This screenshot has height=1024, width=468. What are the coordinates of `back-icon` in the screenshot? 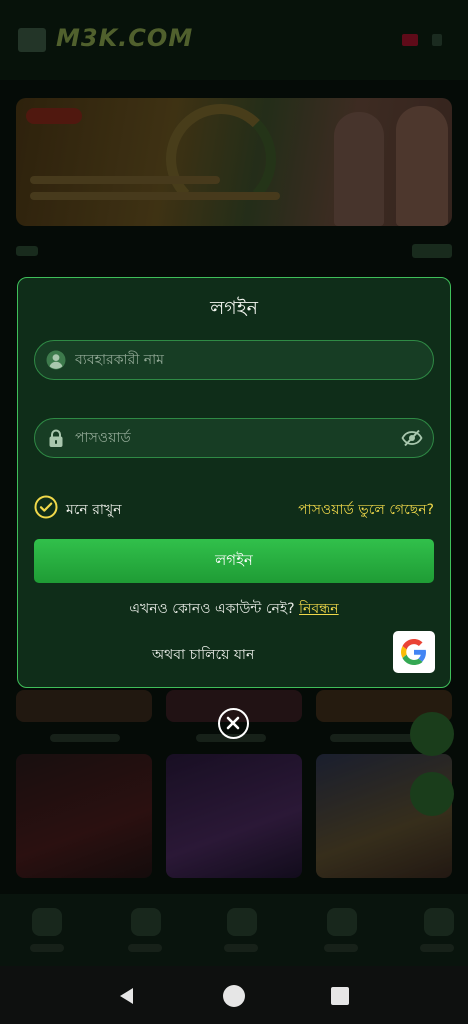 It's located at (127, 996).